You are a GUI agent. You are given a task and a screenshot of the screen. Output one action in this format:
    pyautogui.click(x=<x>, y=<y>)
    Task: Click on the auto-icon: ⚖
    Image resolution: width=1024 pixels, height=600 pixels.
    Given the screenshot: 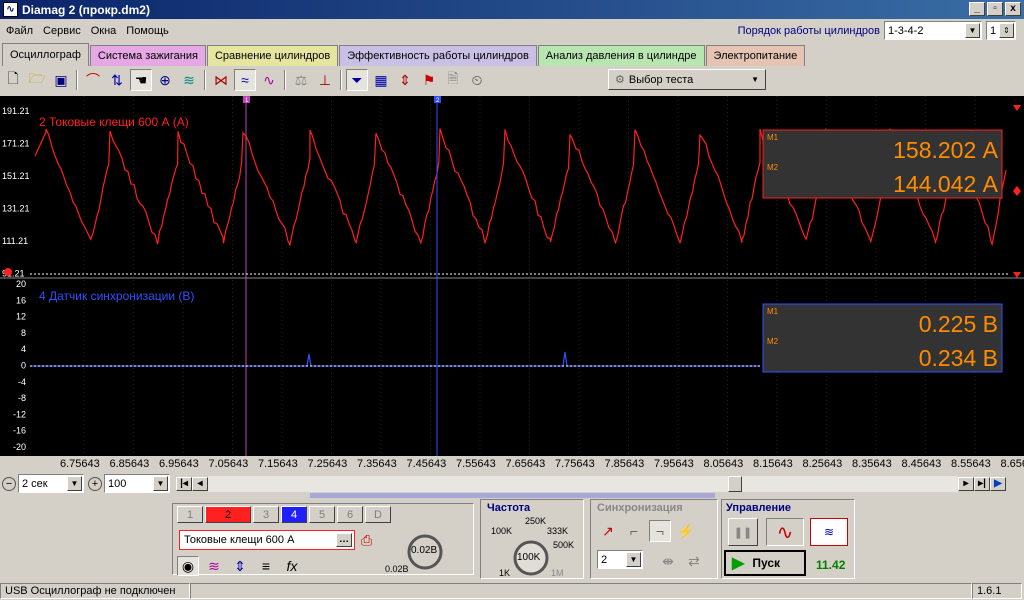 What is the action you would take?
    pyautogui.click(x=301, y=80)
    